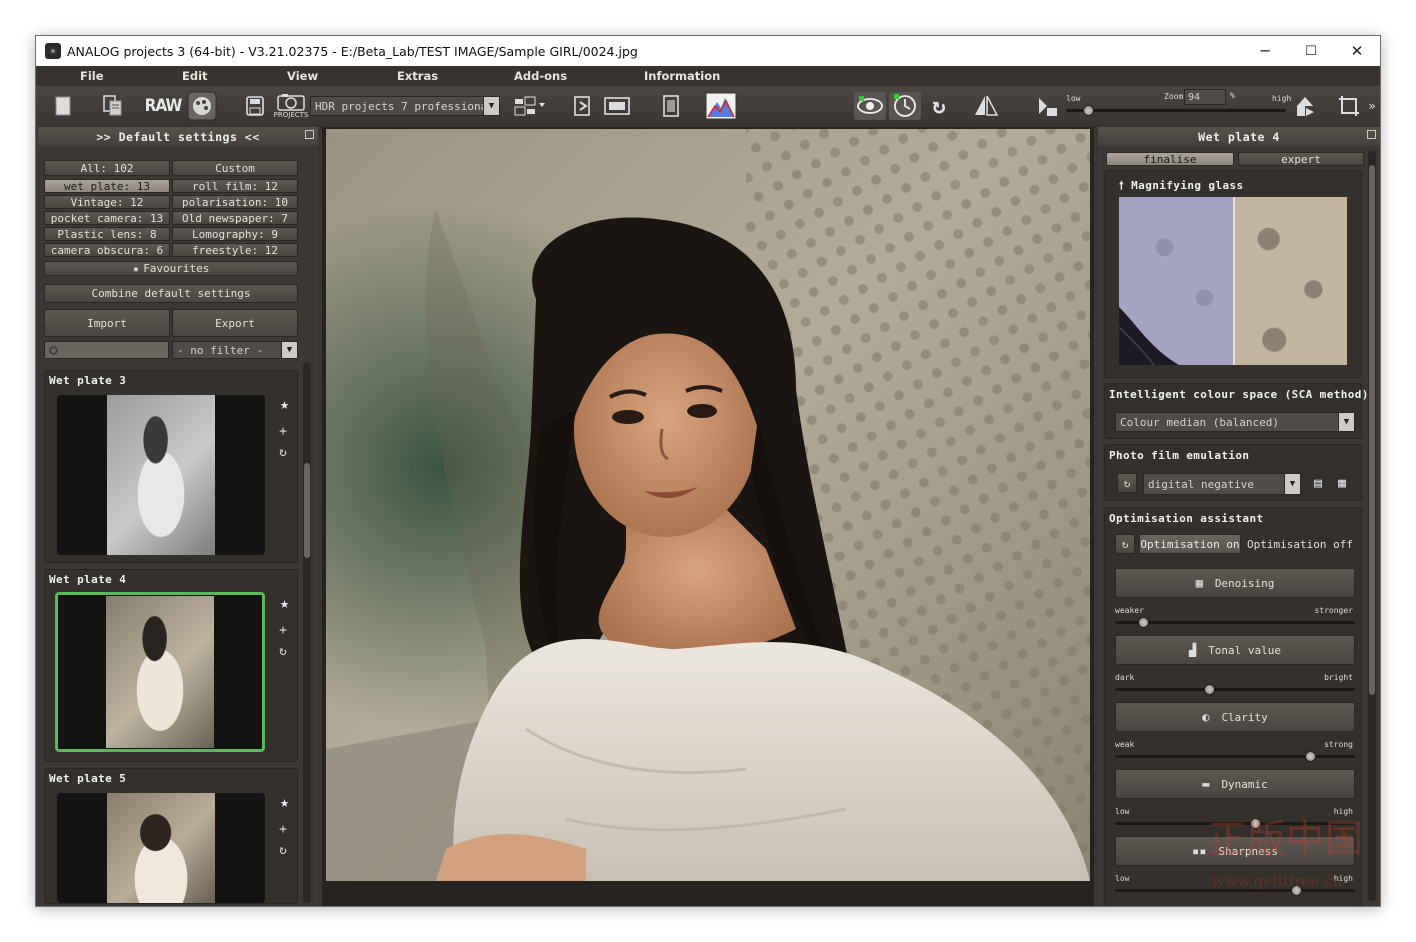 The height and width of the screenshot is (942, 1416). I want to click on film-settings-icon: ▤, so click(1318, 483).